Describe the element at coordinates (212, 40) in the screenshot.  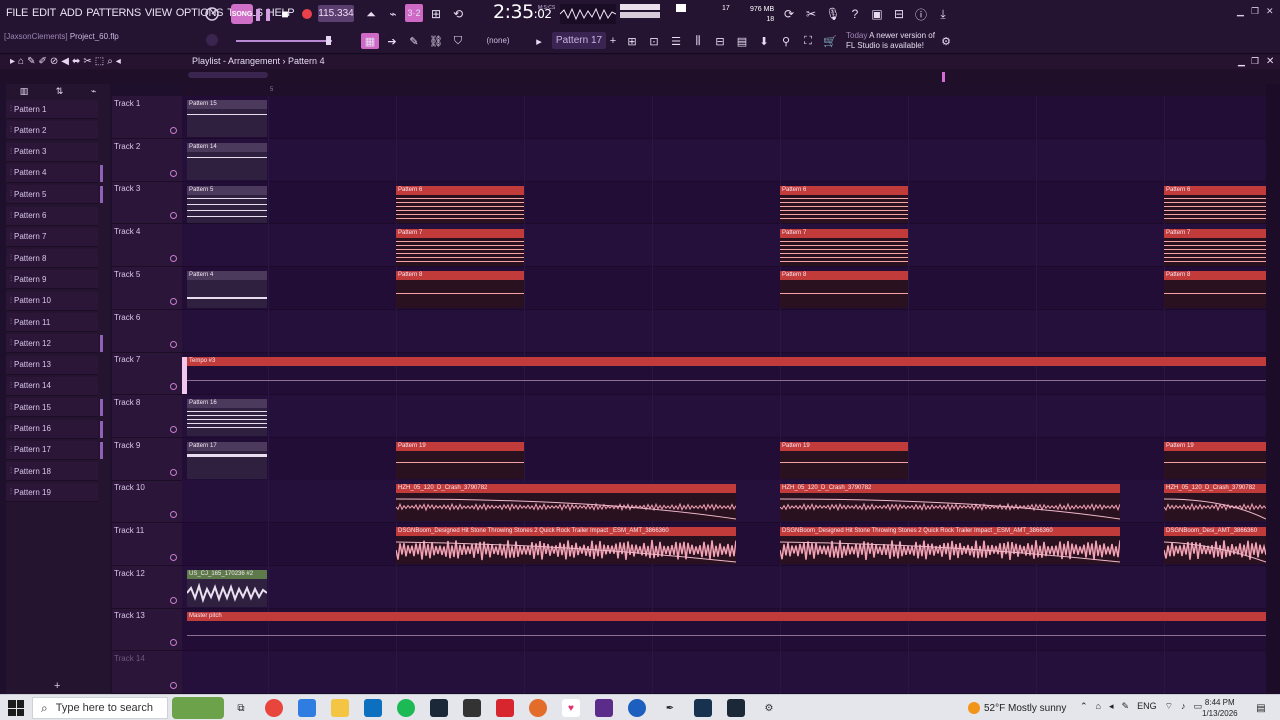
I see `master-volume-knob` at that location.